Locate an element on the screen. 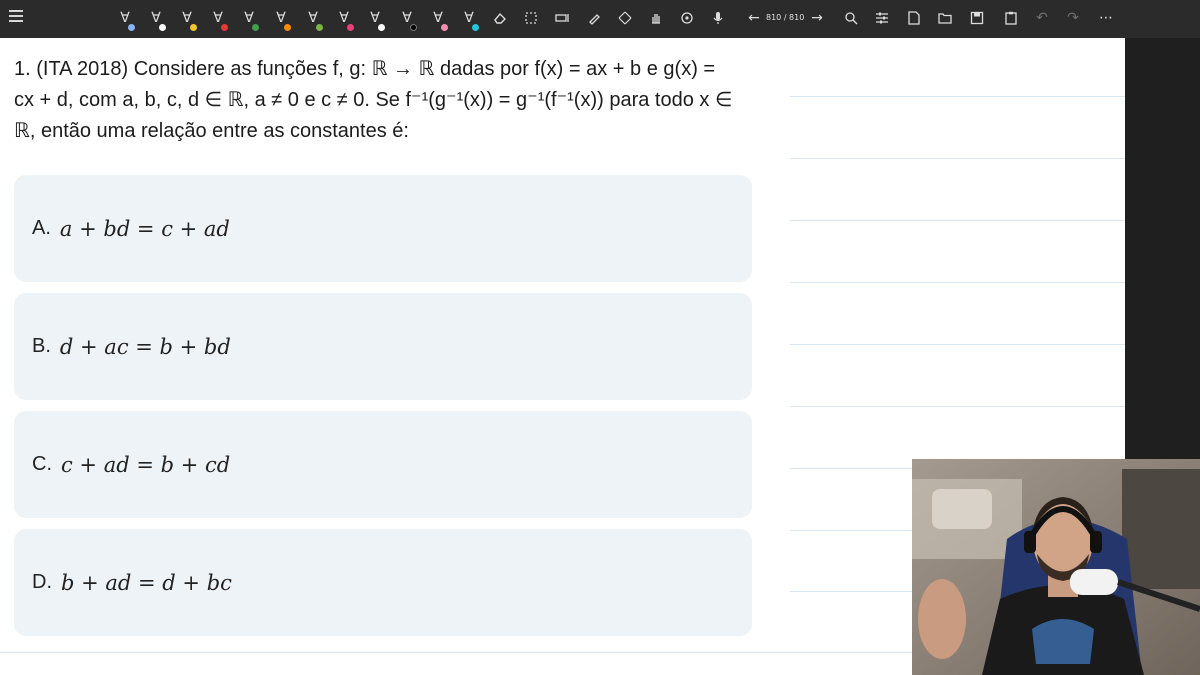 Image resolution: width=1200 pixels, height=675 pixels. save-button is located at coordinates (977, 18).